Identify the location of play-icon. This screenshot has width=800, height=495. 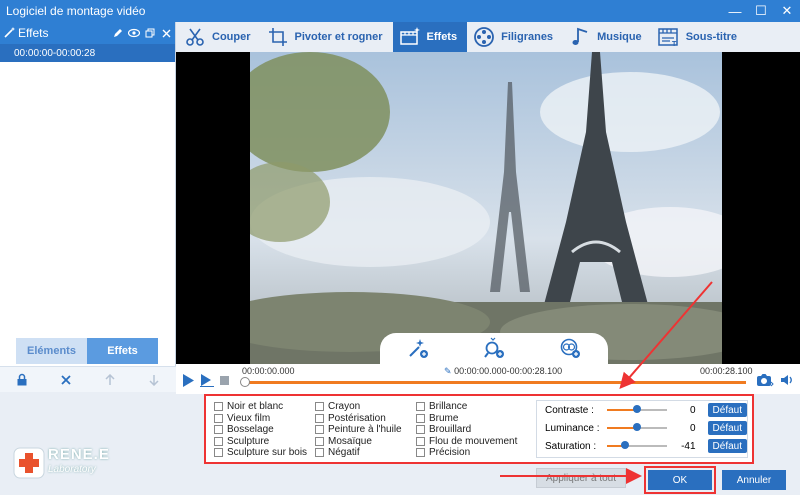
(188, 382).